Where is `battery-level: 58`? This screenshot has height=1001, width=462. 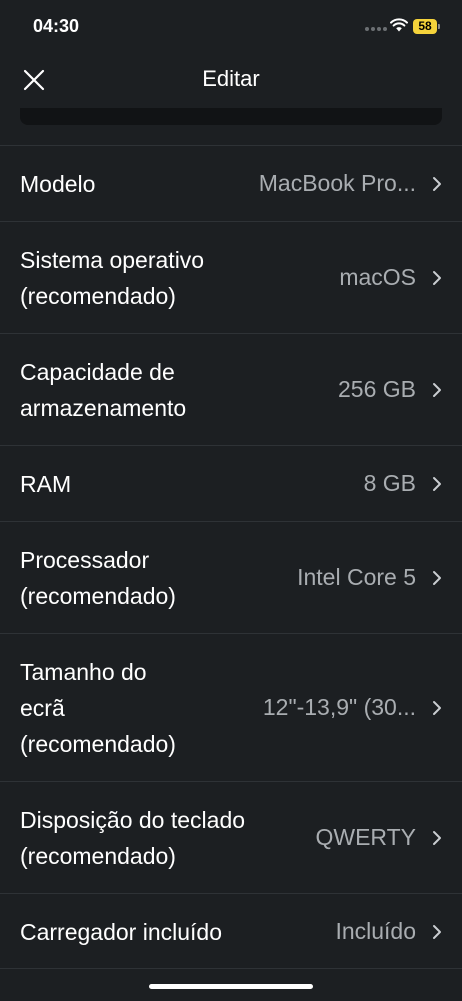
battery-level: 58 is located at coordinates (425, 26).